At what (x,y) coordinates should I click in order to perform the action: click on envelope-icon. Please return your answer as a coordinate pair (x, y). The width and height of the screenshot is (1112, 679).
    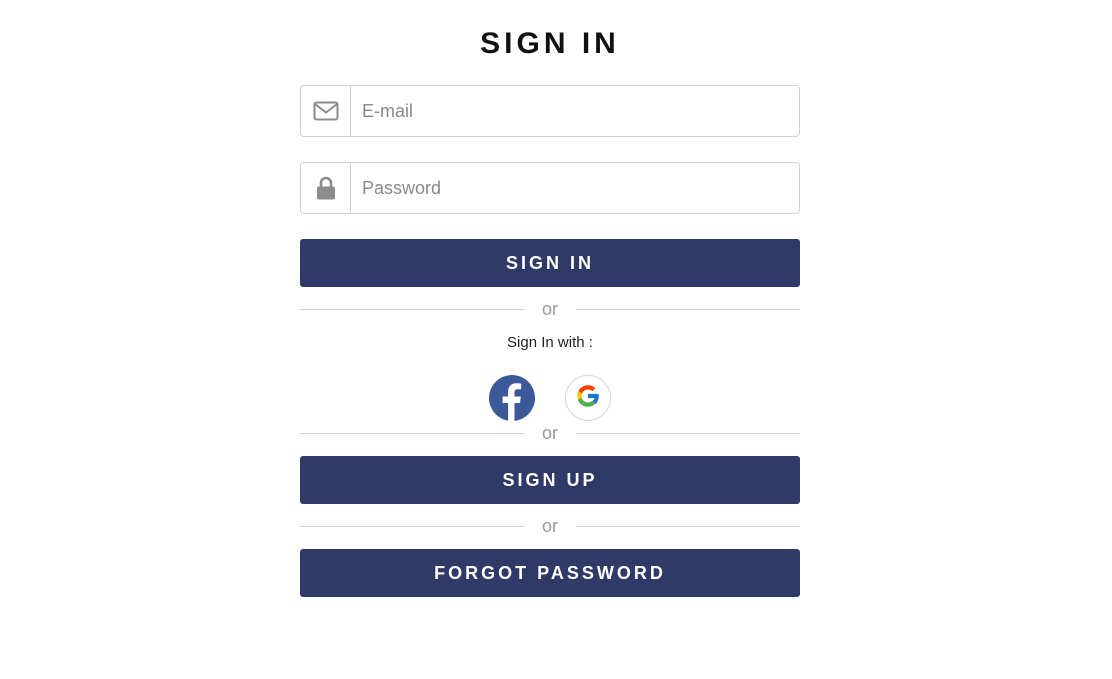
    Looking at the image, I should click on (326, 111).